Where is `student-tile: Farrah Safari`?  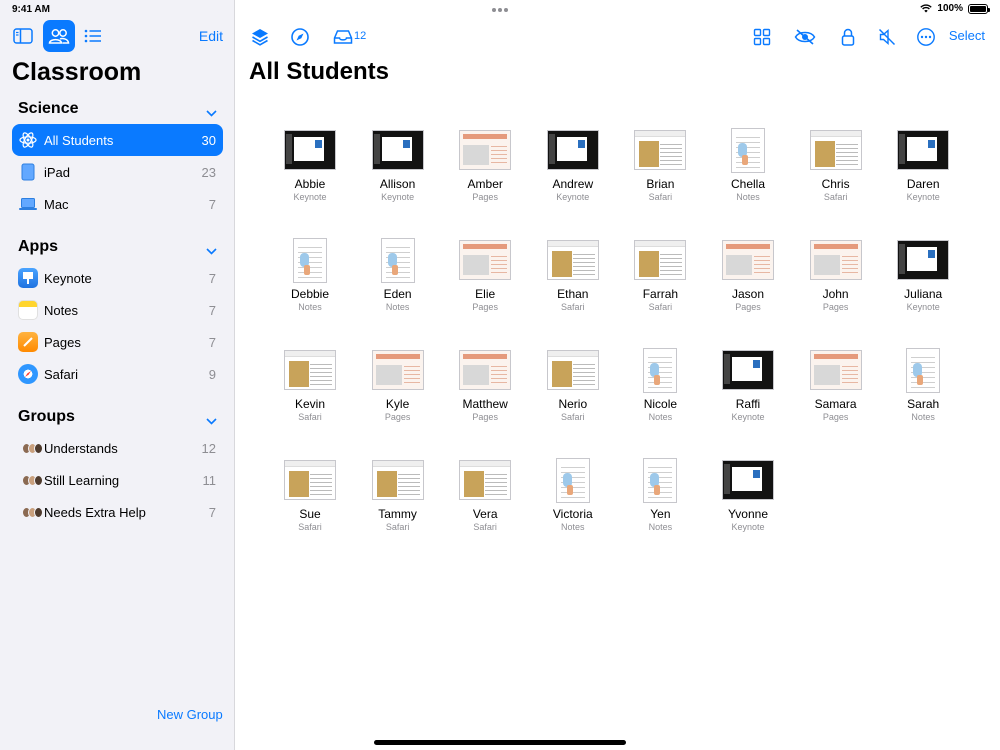
student-tile: Farrah Safari is located at coordinates (660, 274).